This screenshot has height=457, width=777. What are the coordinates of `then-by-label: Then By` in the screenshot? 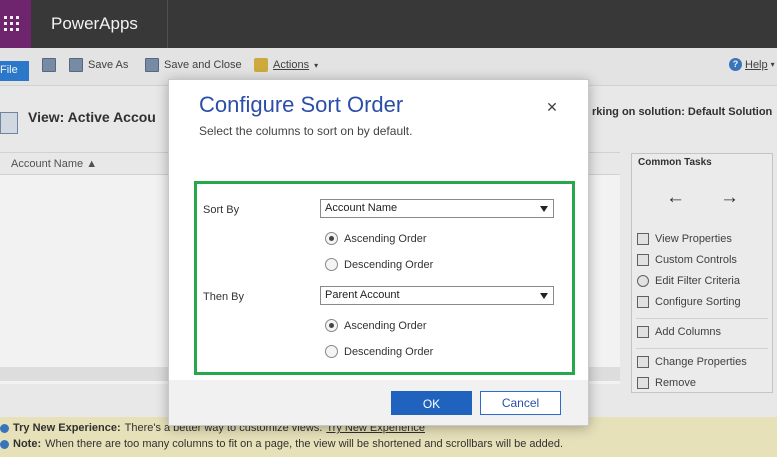 It's located at (223, 297).